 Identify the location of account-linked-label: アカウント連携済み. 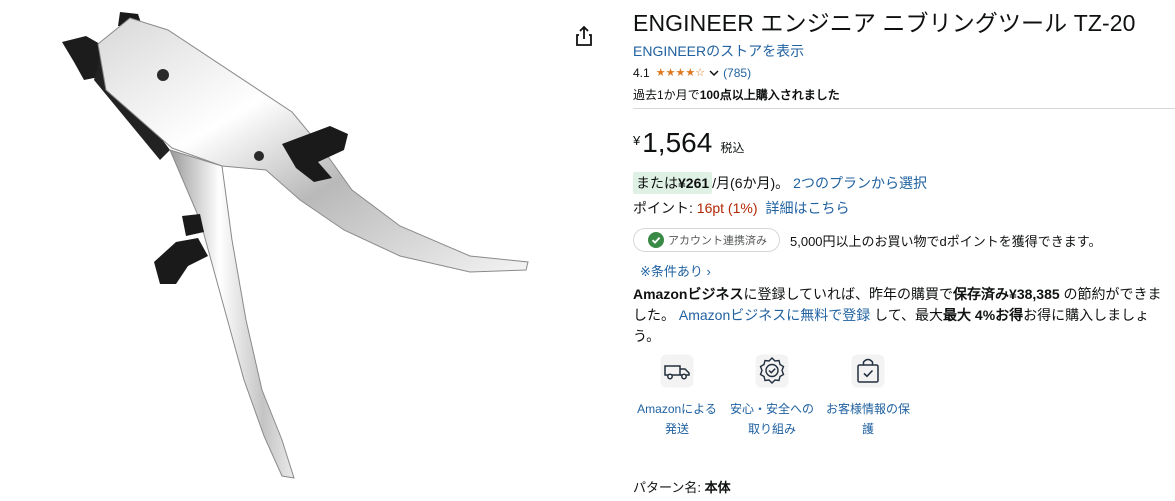
(717, 241).